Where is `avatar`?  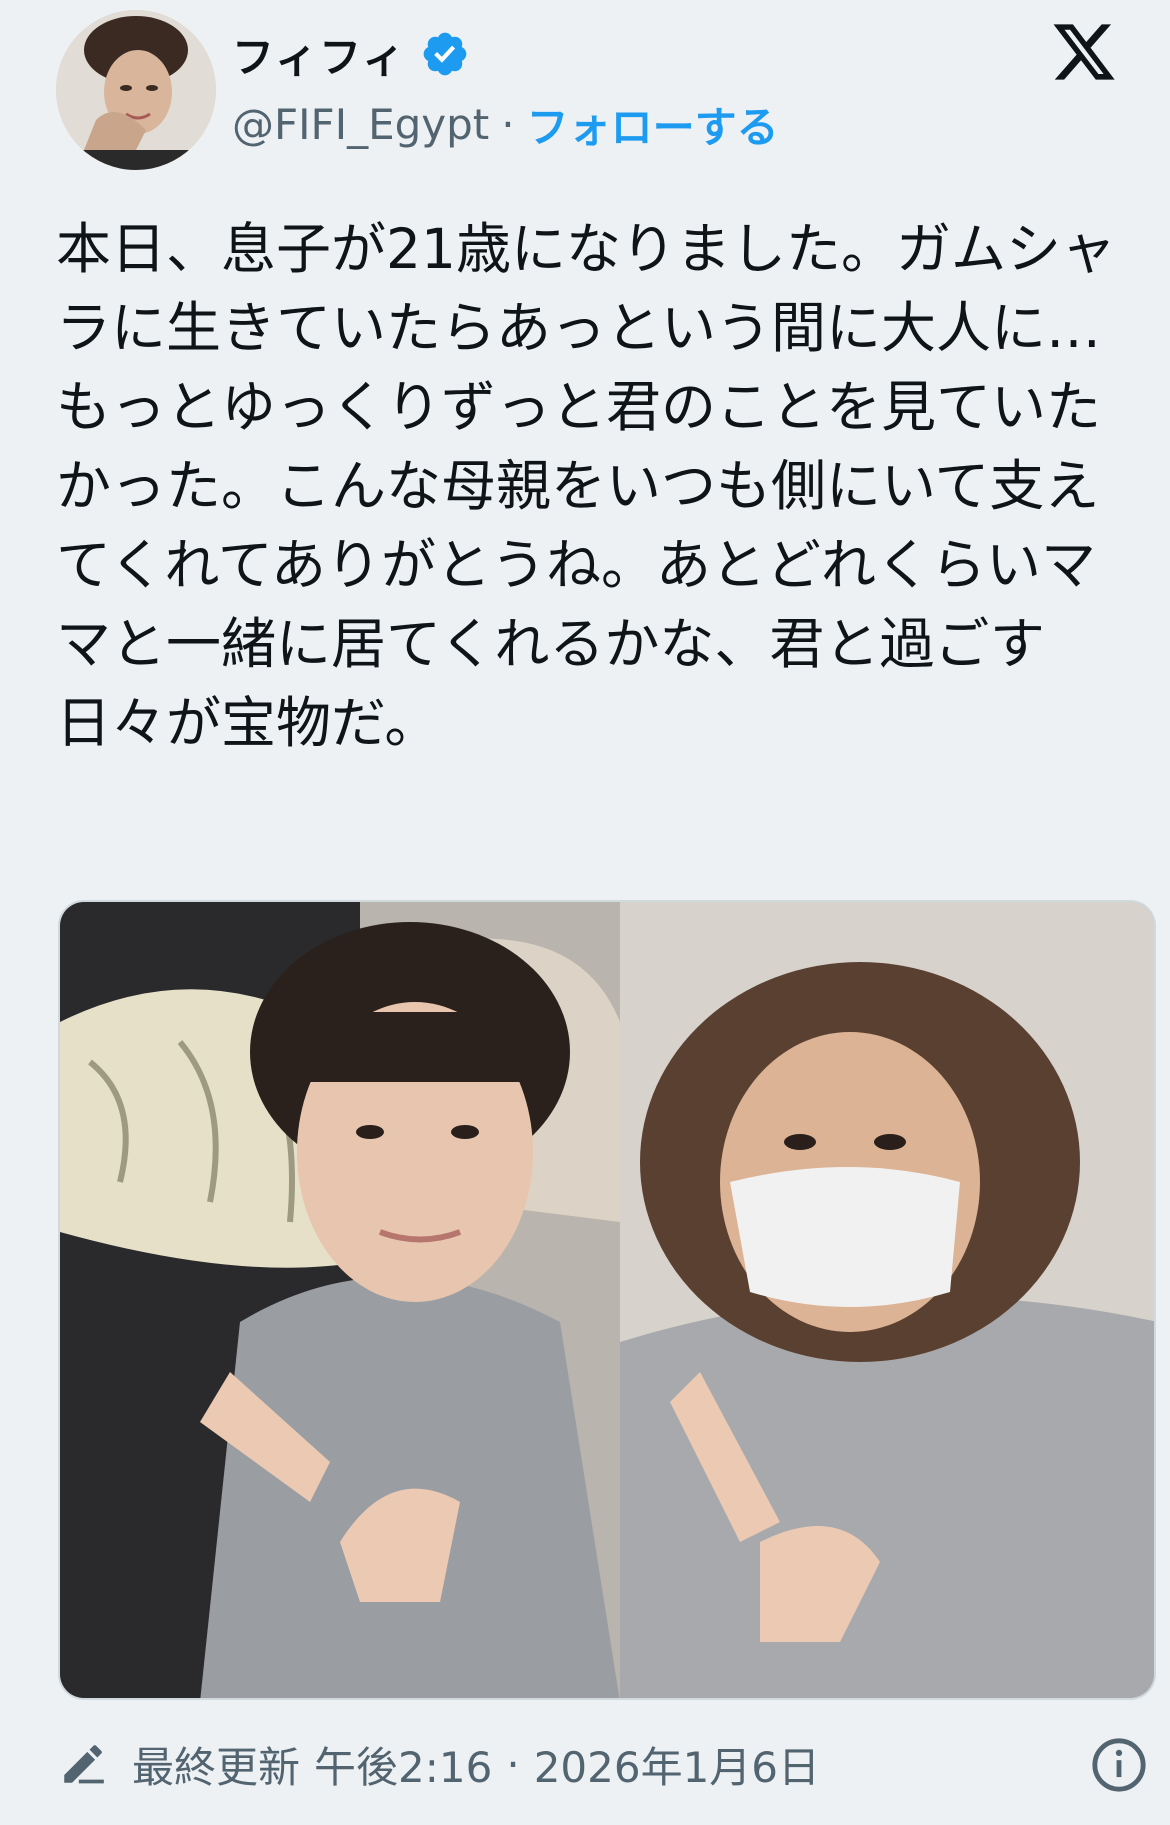
avatar is located at coordinates (136, 90).